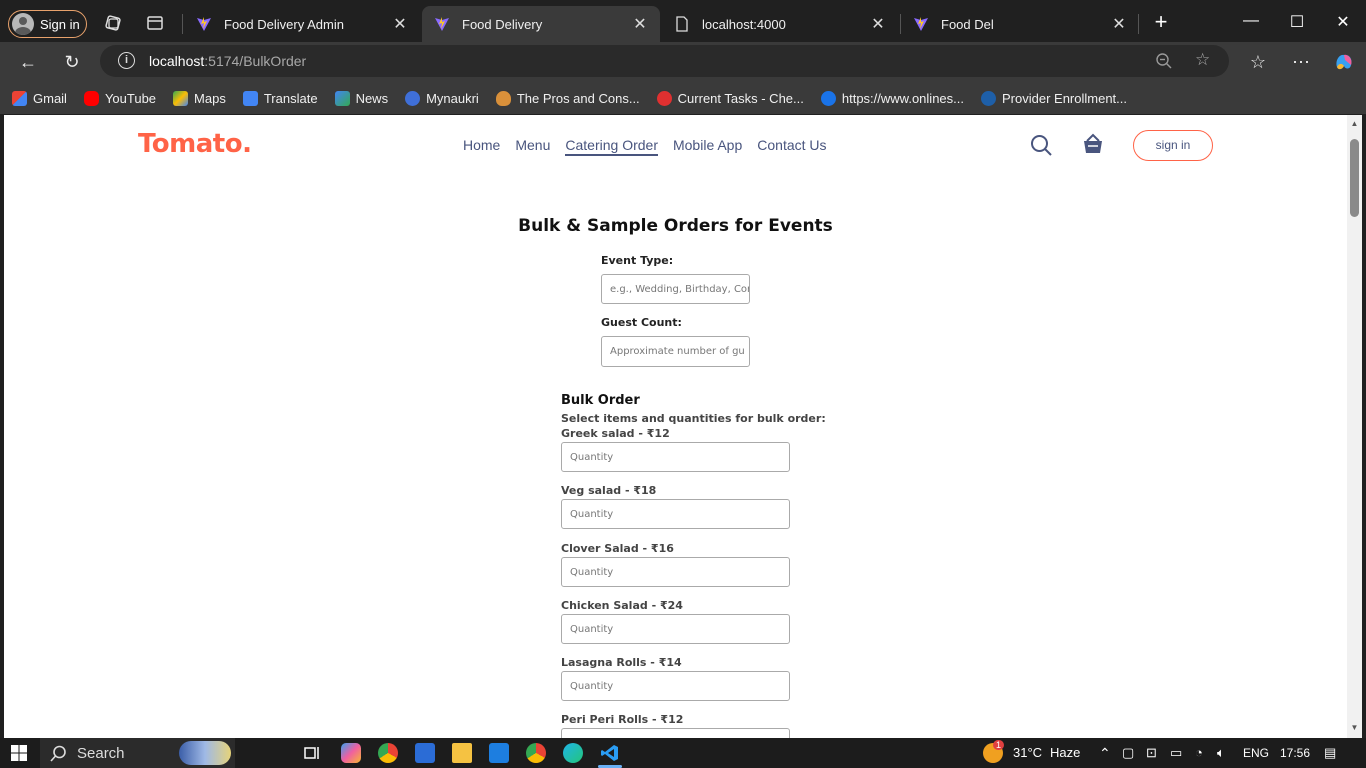 The image size is (1366, 768). Describe the element at coordinates (744, 24) in the screenshot. I see `tab-title: localhost:4000` at that location.